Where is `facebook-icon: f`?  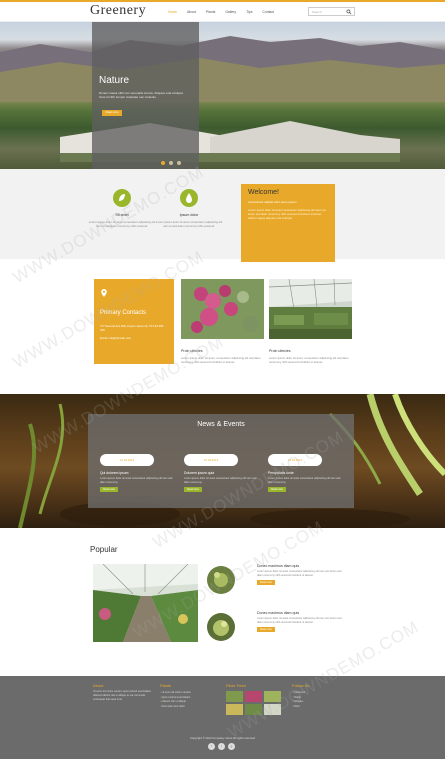 facebook-icon: f is located at coordinates (211, 746).